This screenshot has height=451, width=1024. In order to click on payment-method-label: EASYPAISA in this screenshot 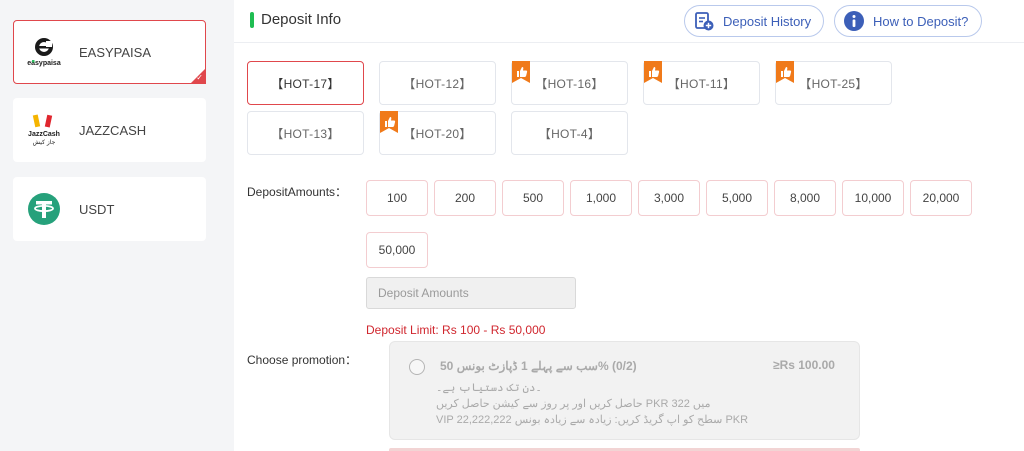, I will do `click(115, 52)`.